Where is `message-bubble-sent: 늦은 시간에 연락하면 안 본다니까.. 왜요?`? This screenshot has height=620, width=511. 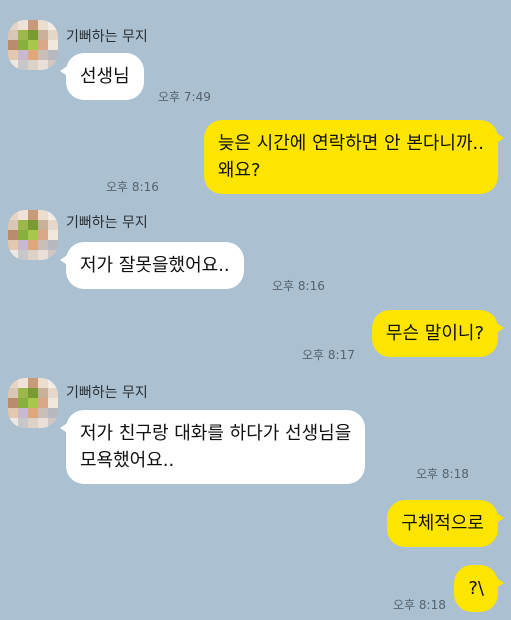
message-bubble-sent: 늦은 시간에 연락하면 안 본다니까.. 왜요? is located at coordinates (354, 157).